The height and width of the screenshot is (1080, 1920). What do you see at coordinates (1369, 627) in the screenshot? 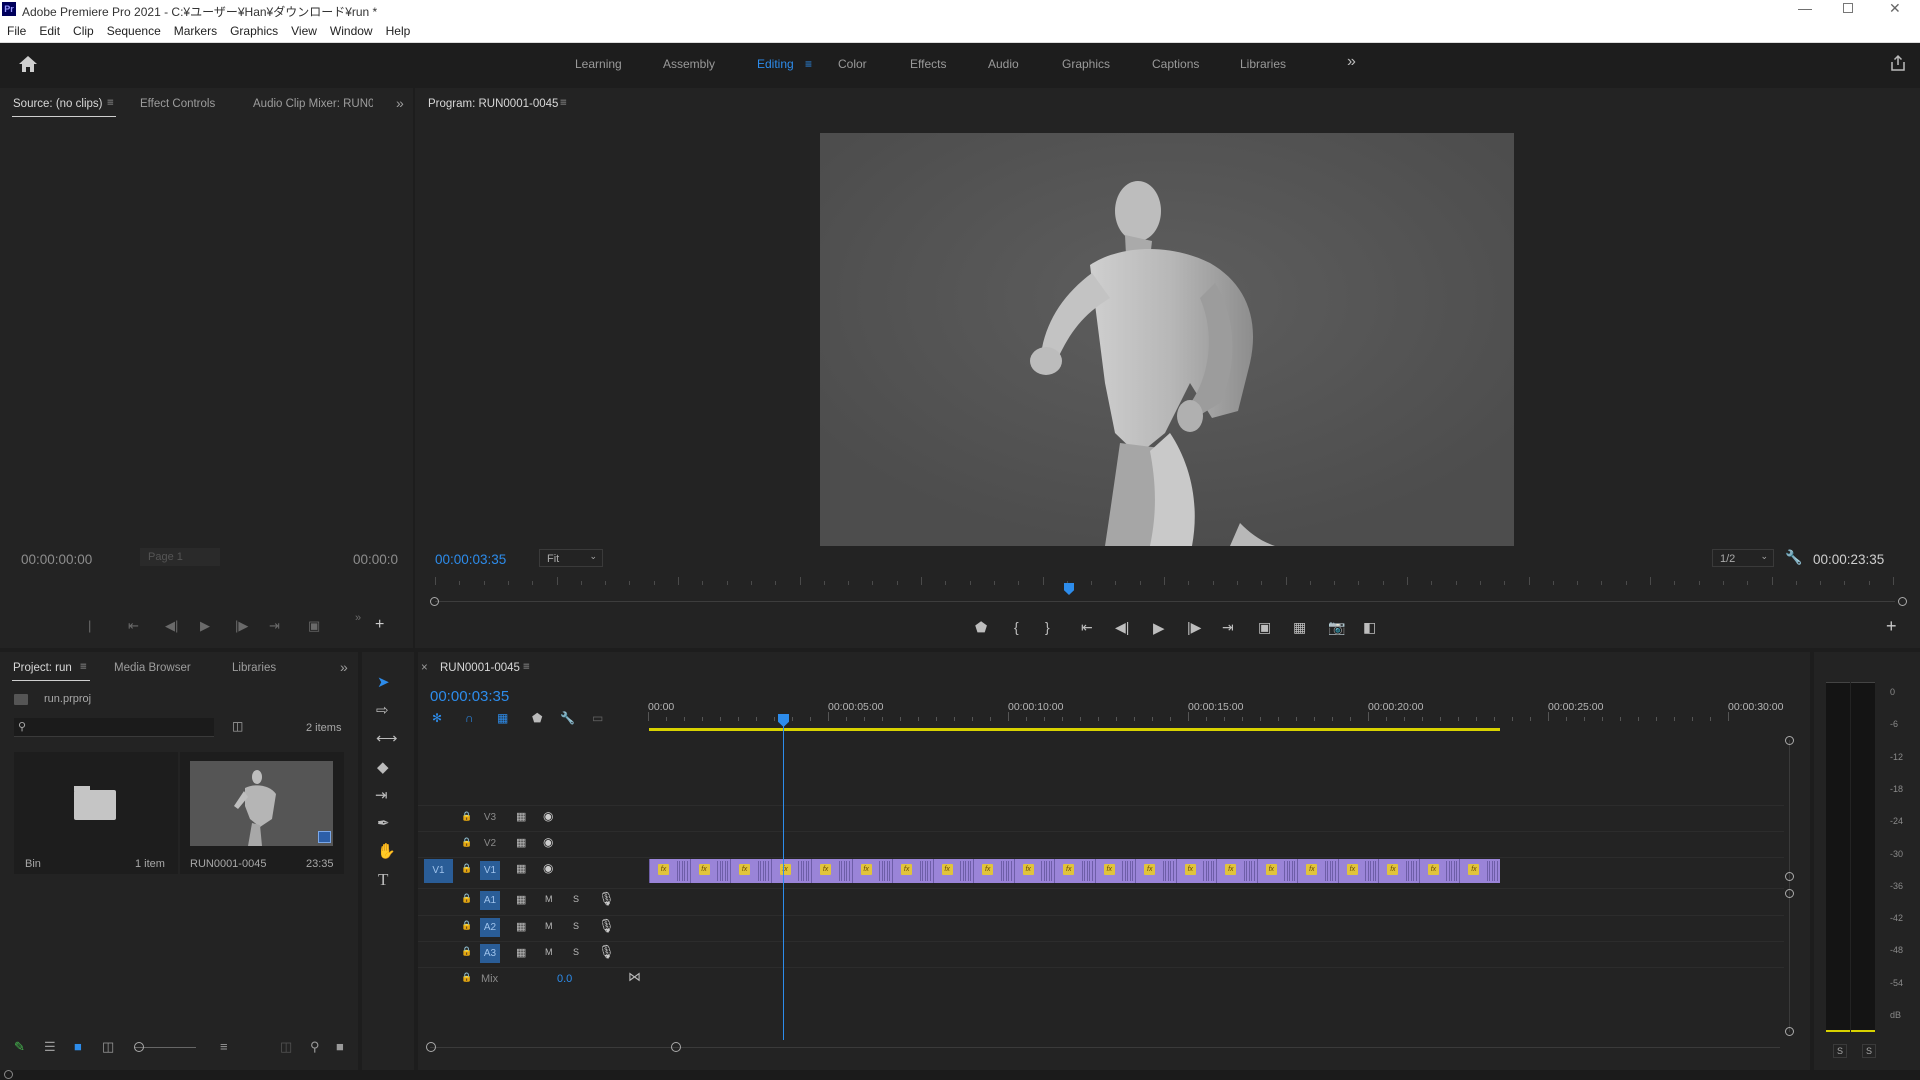
I see `comparison-view-icon: ◧` at bounding box center [1369, 627].